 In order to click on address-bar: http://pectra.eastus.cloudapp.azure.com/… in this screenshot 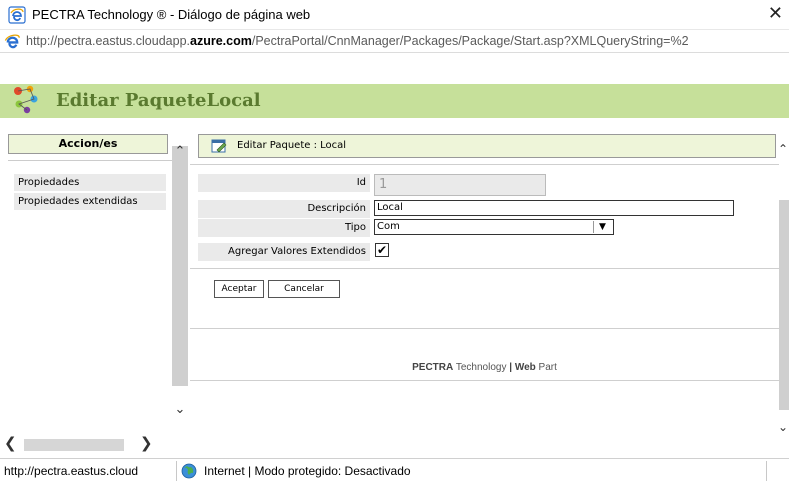, I will do `click(394, 41)`.